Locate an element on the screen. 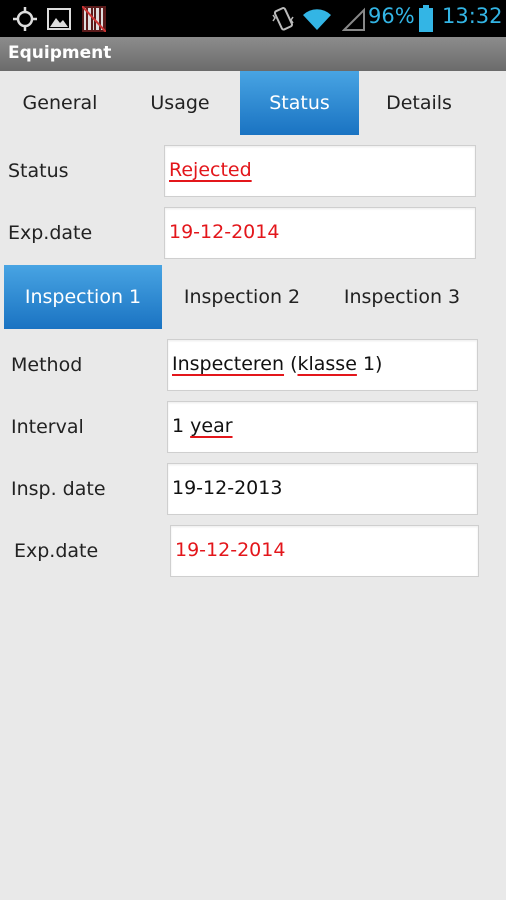  vibrate-icon is located at coordinates (283, 21).